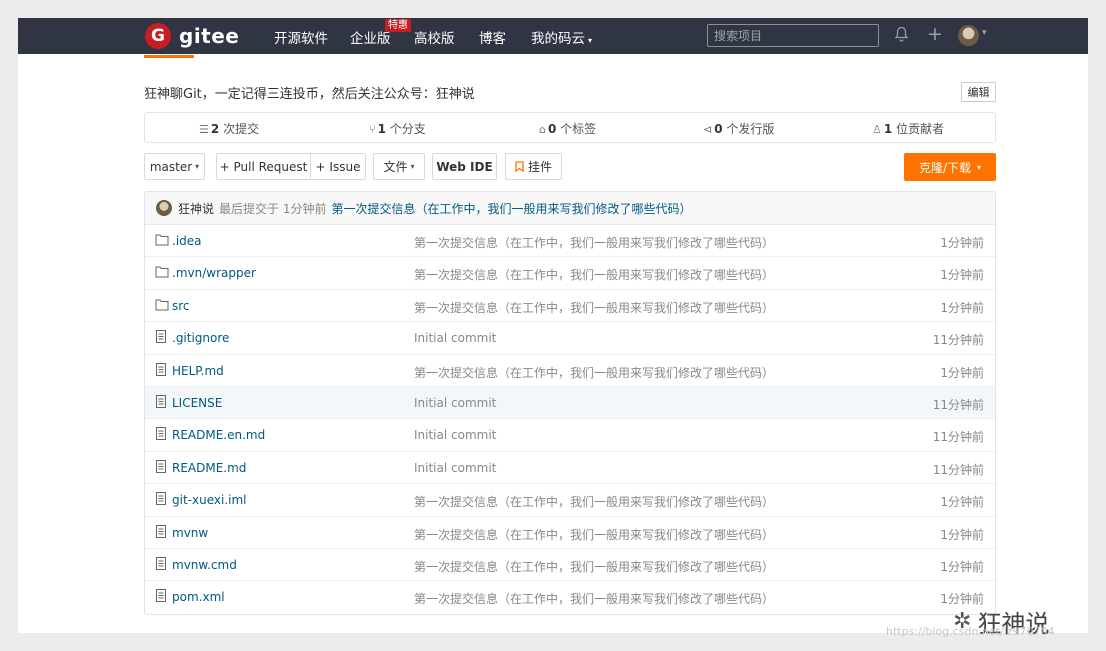  Describe the element at coordinates (434, 37) in the screenshot. I see `nav-education: 高校版` at that location.